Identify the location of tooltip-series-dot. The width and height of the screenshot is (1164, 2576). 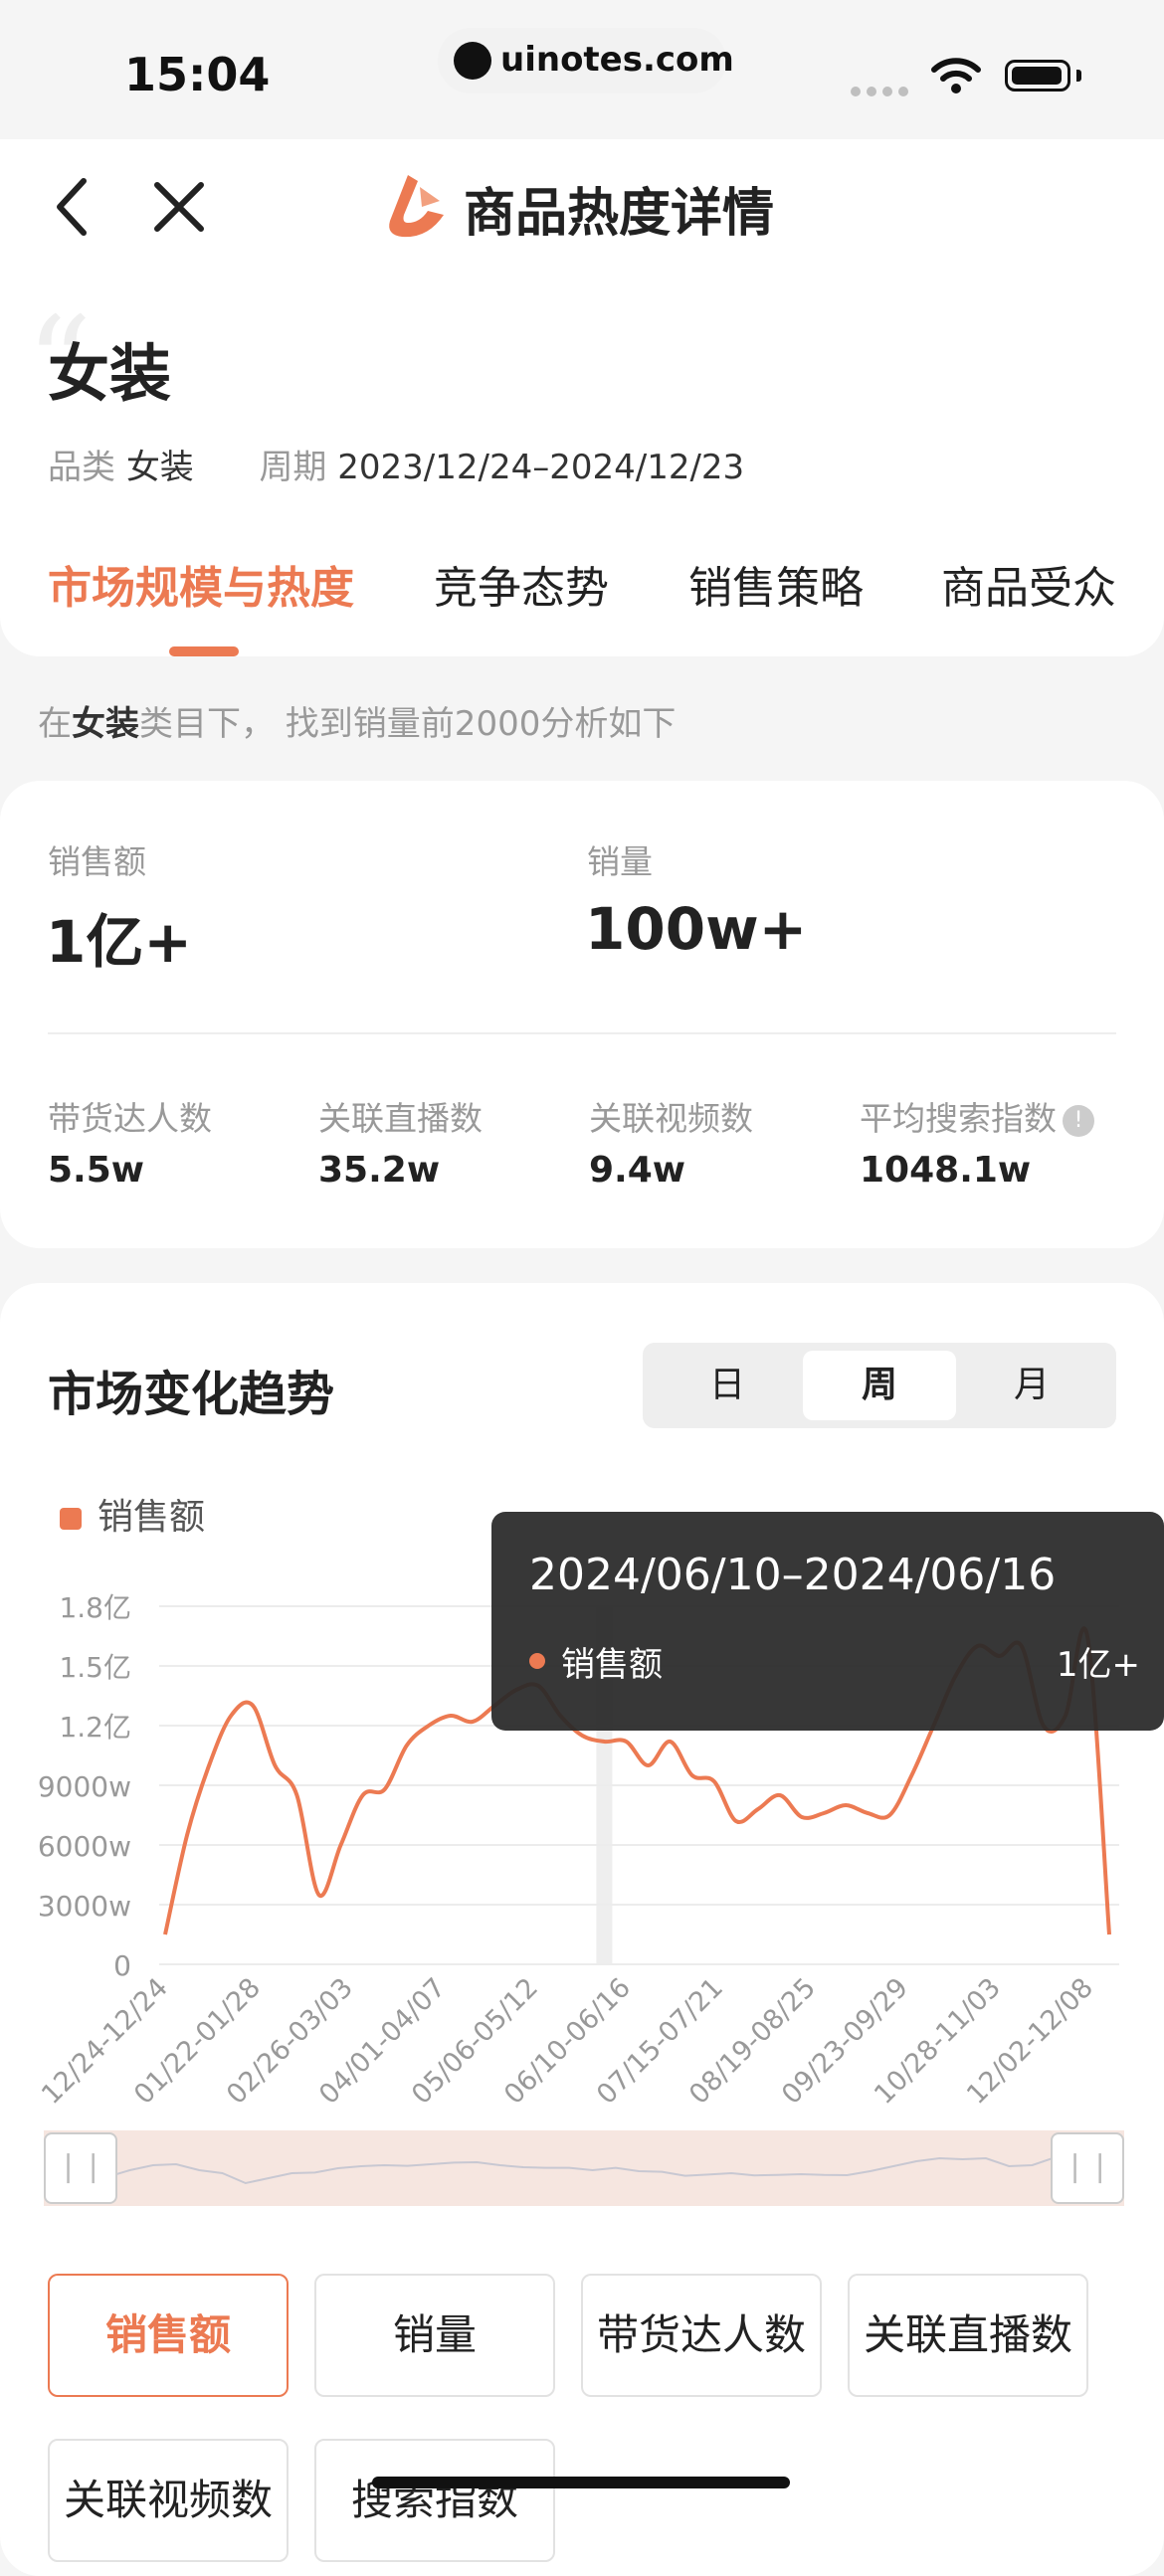
(537, 1661).